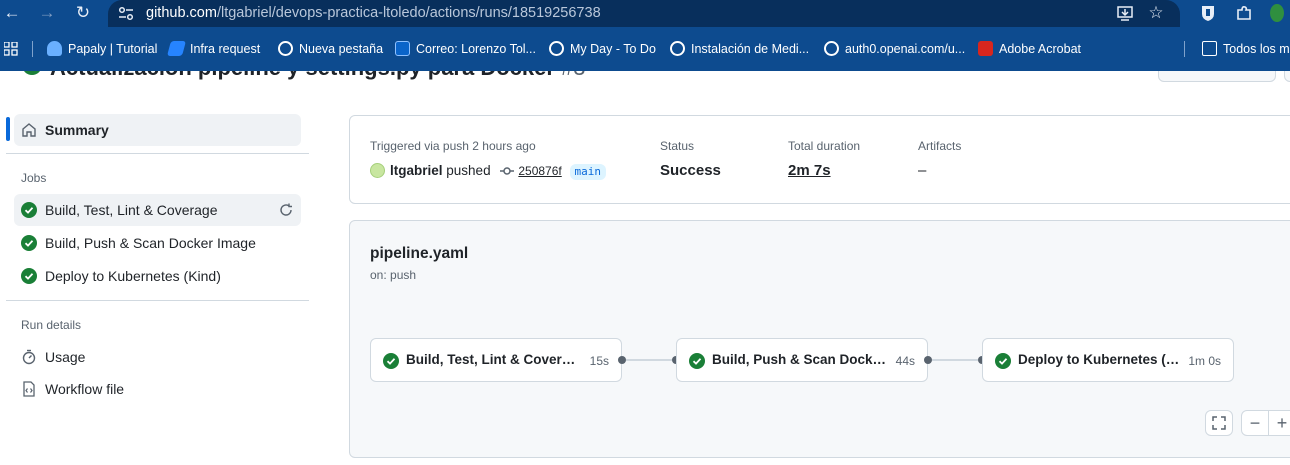 This screenshot has height=465, width=1290. I want to click on rerun-icon, so click(286, 210).